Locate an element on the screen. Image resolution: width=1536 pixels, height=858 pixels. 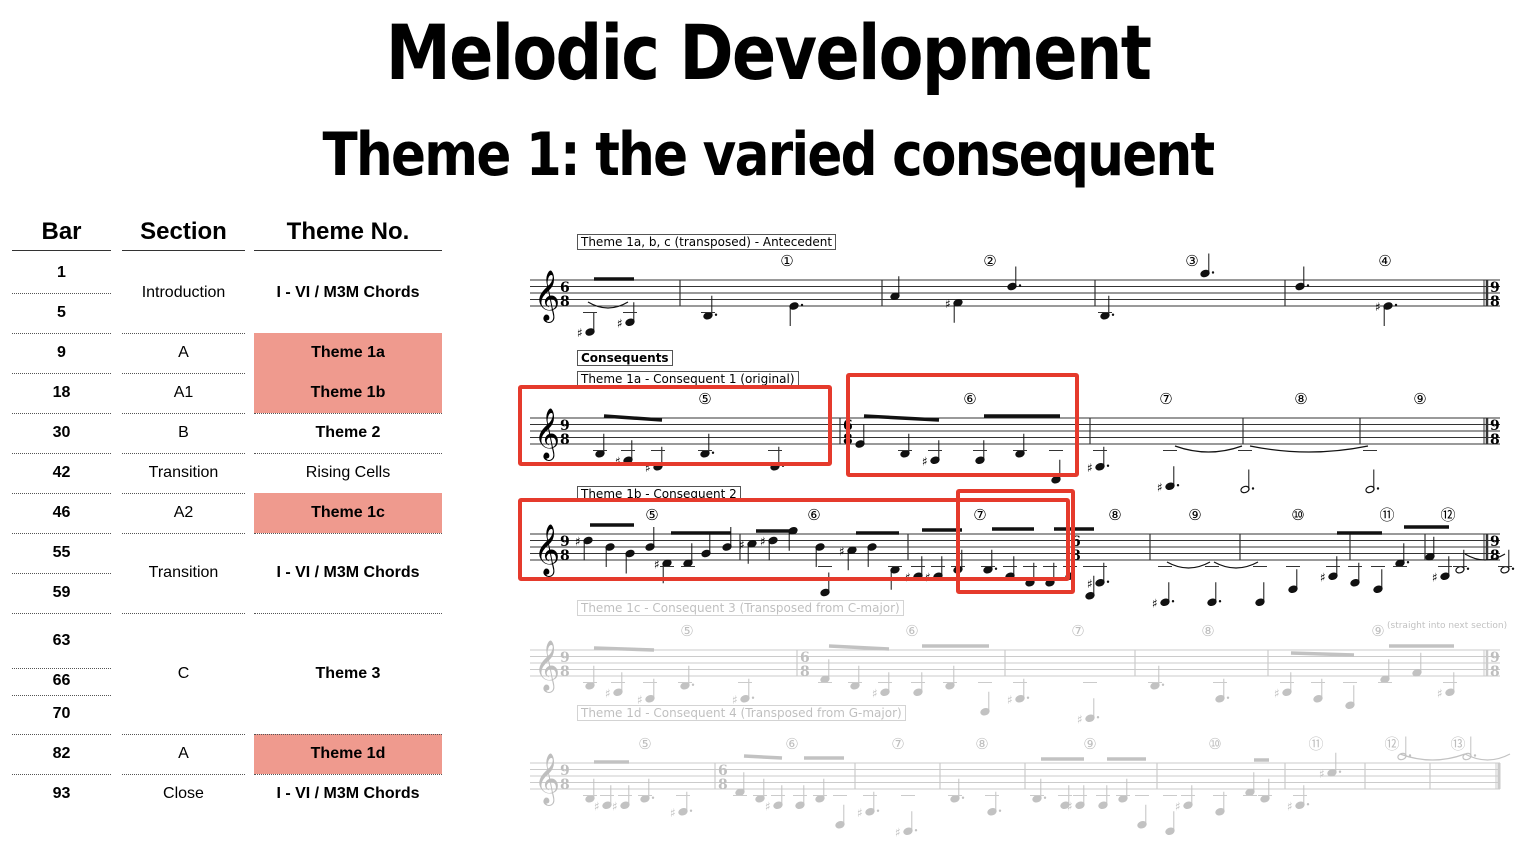
measure-number: ③ is located at coordinates (1191, 261).